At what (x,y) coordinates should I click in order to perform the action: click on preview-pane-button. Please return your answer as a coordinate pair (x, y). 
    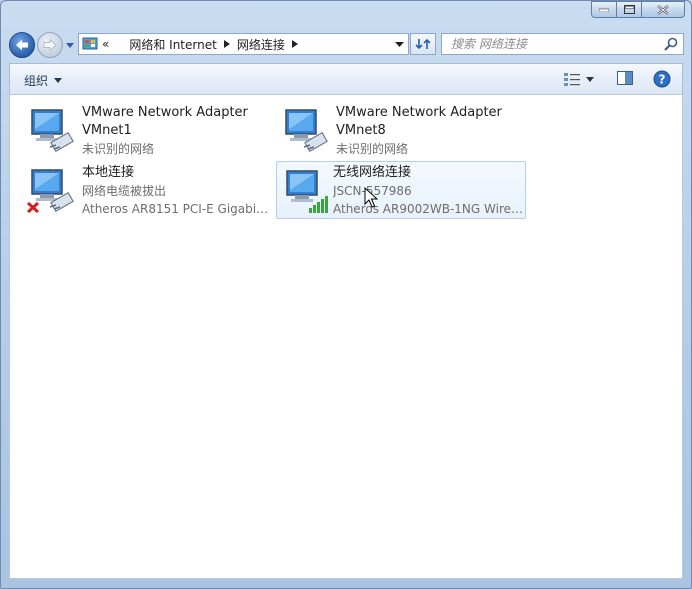
    Looking at the image, I should click on (626, 79).